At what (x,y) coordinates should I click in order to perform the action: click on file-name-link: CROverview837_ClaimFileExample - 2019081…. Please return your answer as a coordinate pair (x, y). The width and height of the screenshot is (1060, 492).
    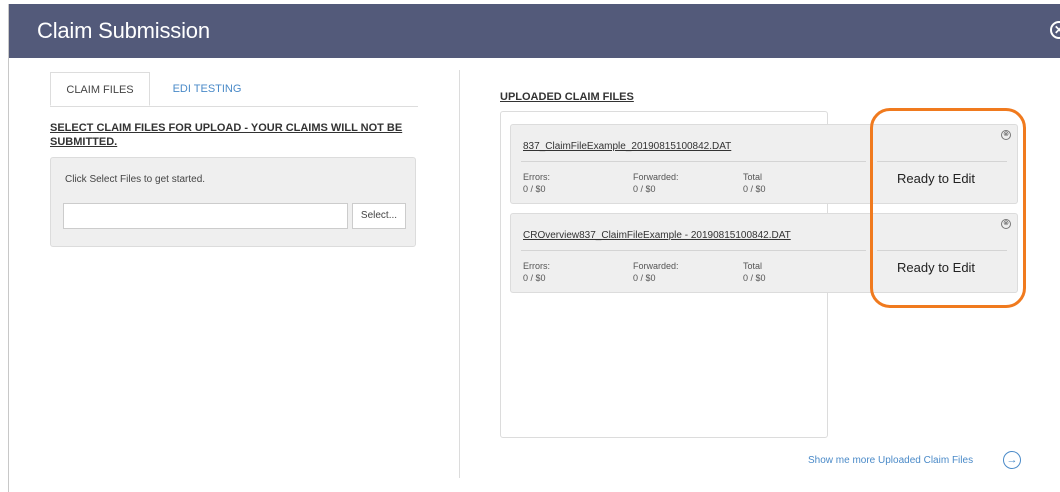
    Looking at the image, I should click on (657, 235).